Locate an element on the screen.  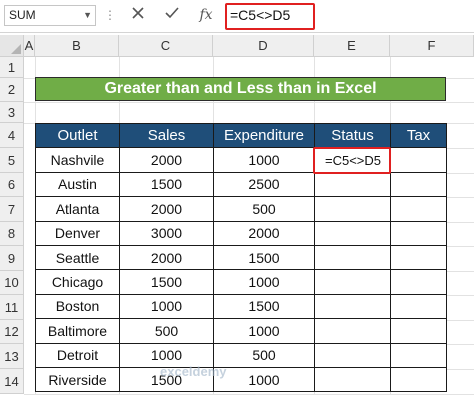
name-box: SUM ▼ is located at coordinates (50, 15).